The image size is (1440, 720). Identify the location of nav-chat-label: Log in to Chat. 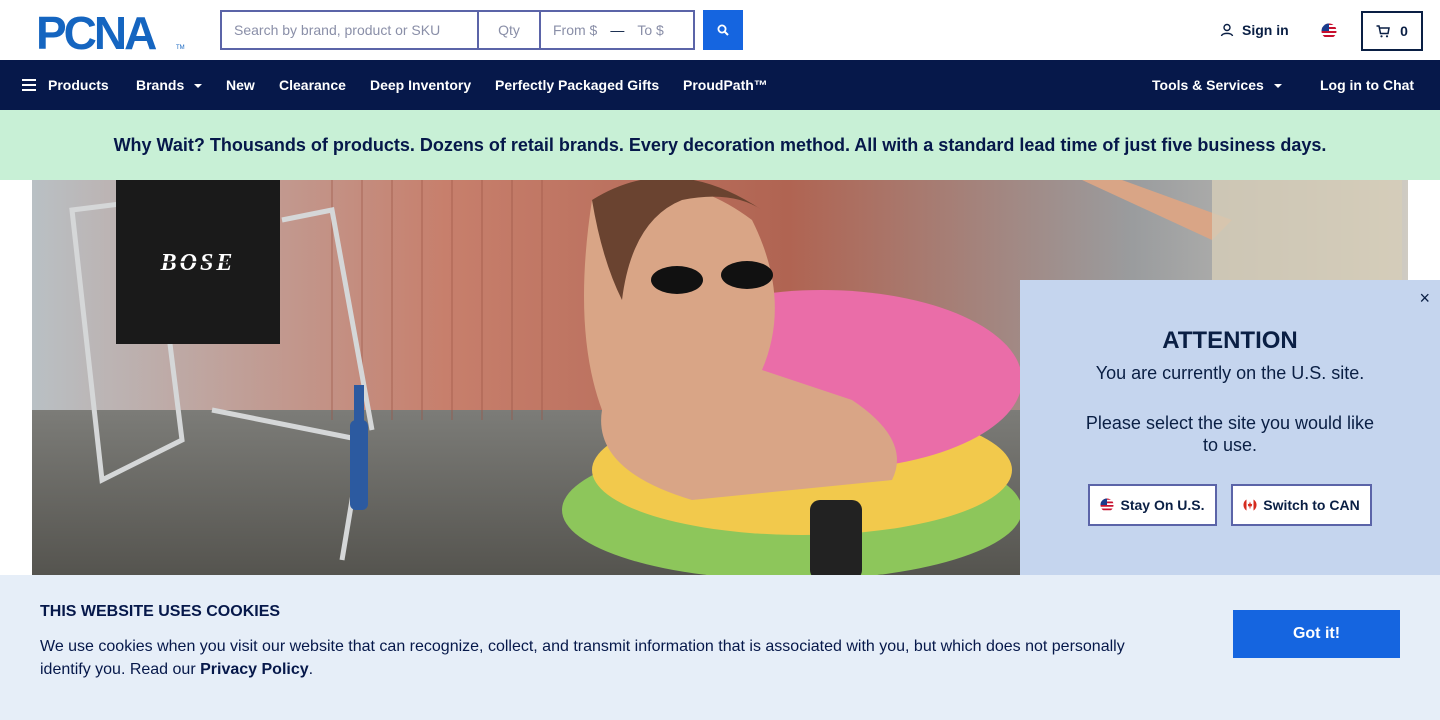
(1367, 85).